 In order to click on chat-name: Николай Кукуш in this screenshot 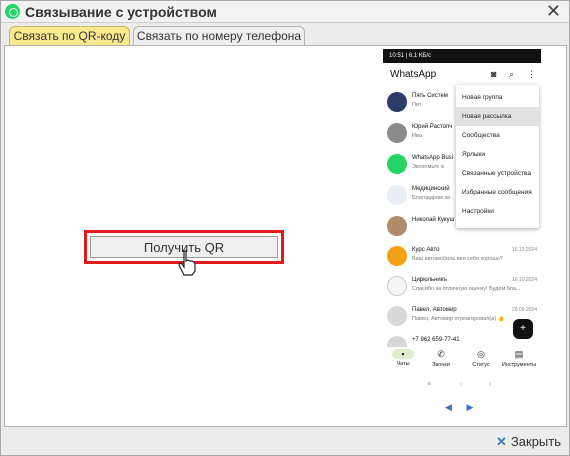, I will do `click(433, 220)`.